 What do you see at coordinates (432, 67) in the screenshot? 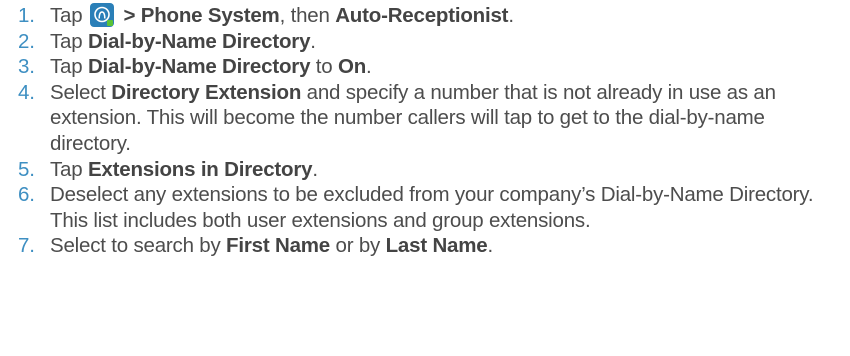
I see `step-3: 3. Tap Dial-by-Name Directory to On.` at bounding box center [432, 67].